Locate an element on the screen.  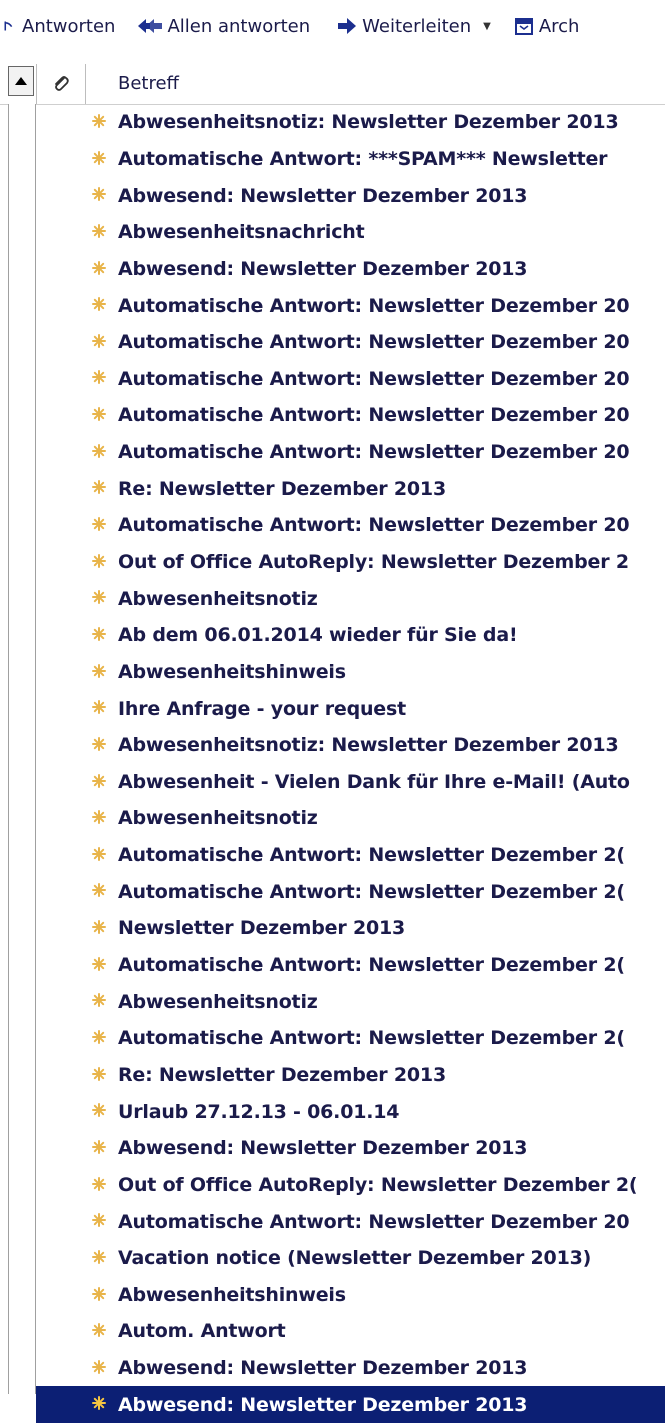
message-row: Abwesenheitsnachricht is located at coordinates (350, 232).